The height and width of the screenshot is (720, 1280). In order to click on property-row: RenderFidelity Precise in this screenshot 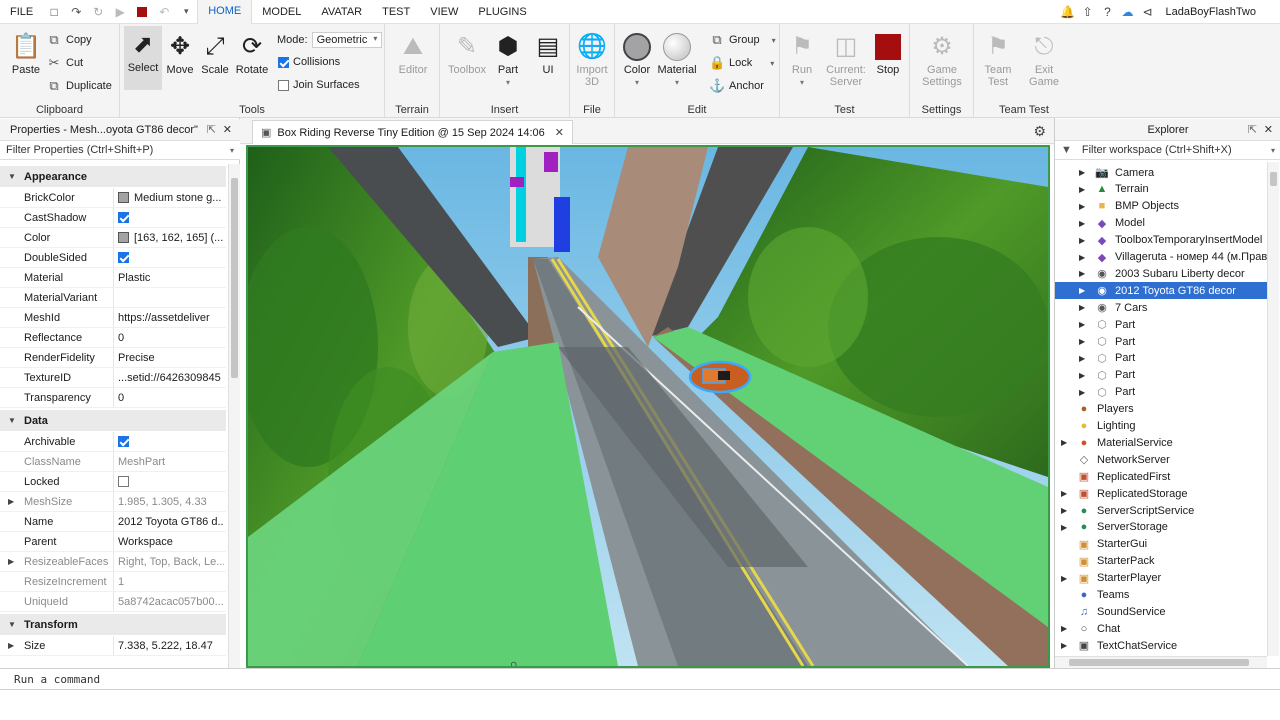, I will do `click(113, 358)`.